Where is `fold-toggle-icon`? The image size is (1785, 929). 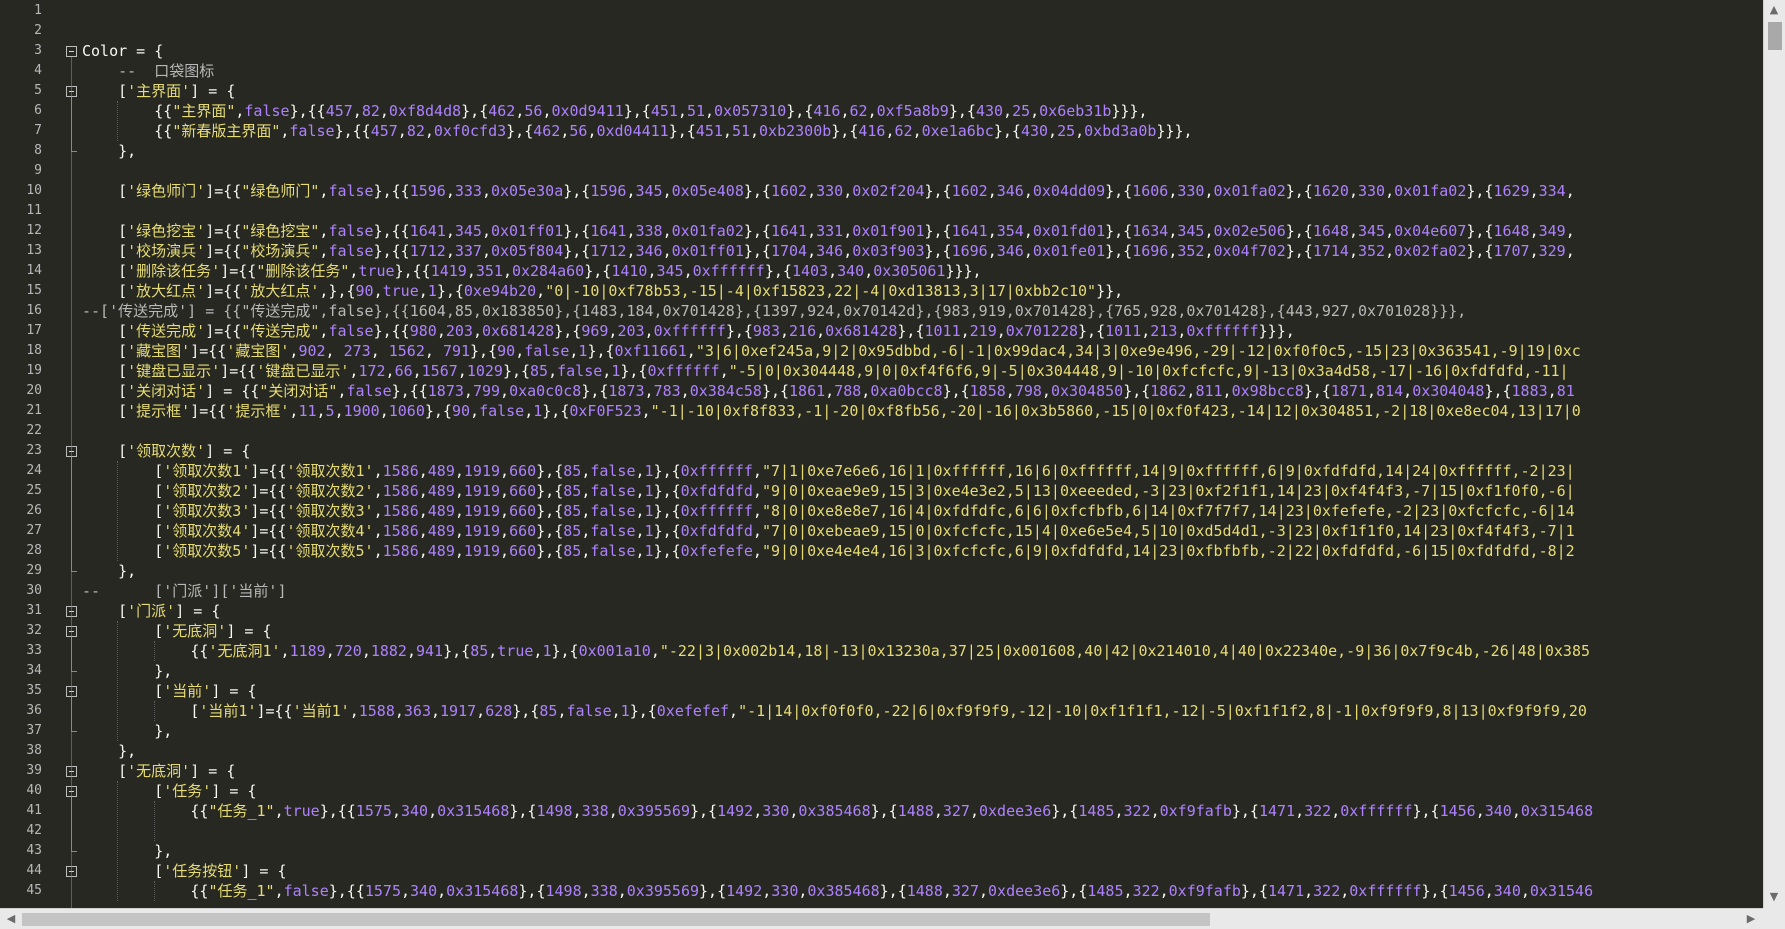 fold-toggle-icon is located at coordinates (71, 51).